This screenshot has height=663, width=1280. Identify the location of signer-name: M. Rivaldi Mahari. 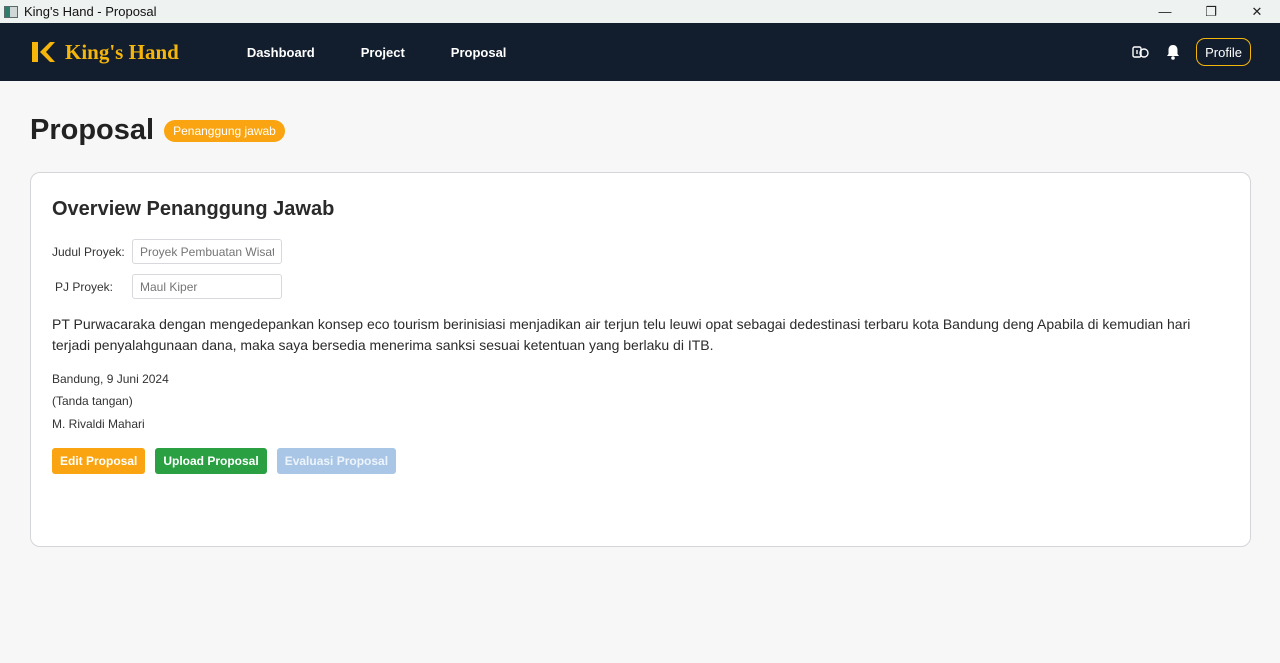
(98, 424).